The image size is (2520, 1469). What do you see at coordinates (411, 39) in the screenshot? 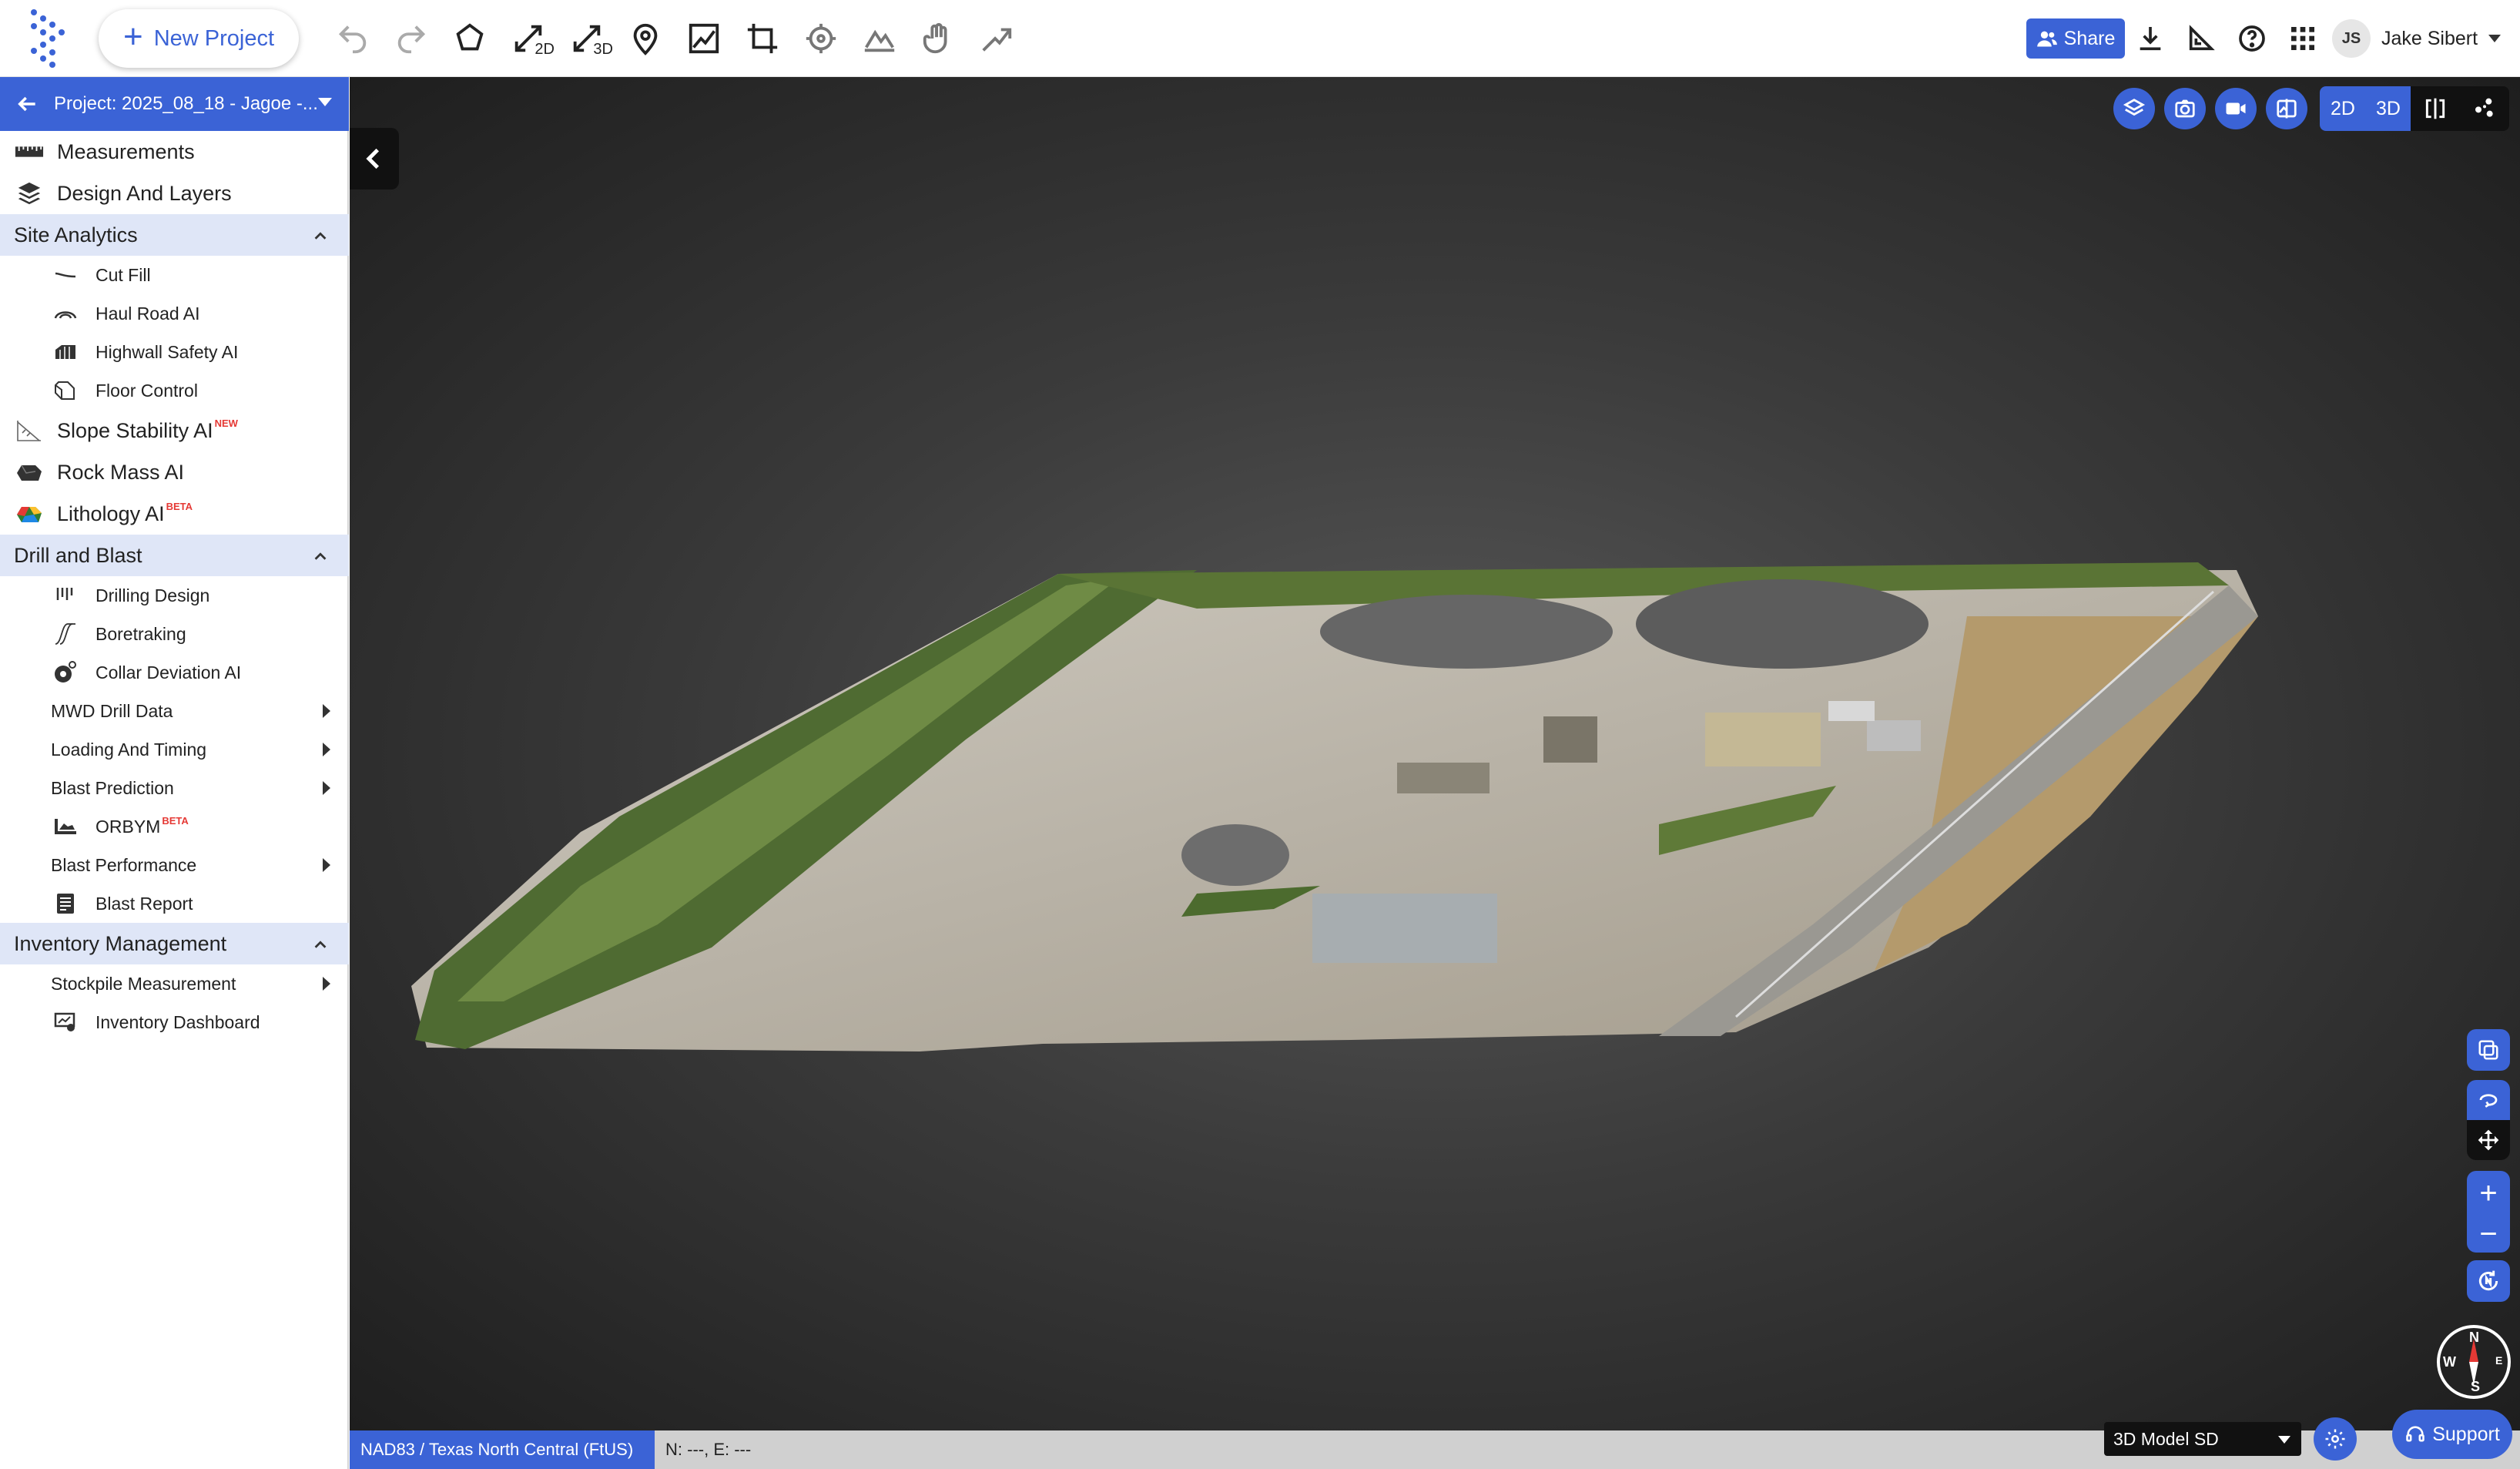
I see `redo-icon` at bounding box center [411, 39].